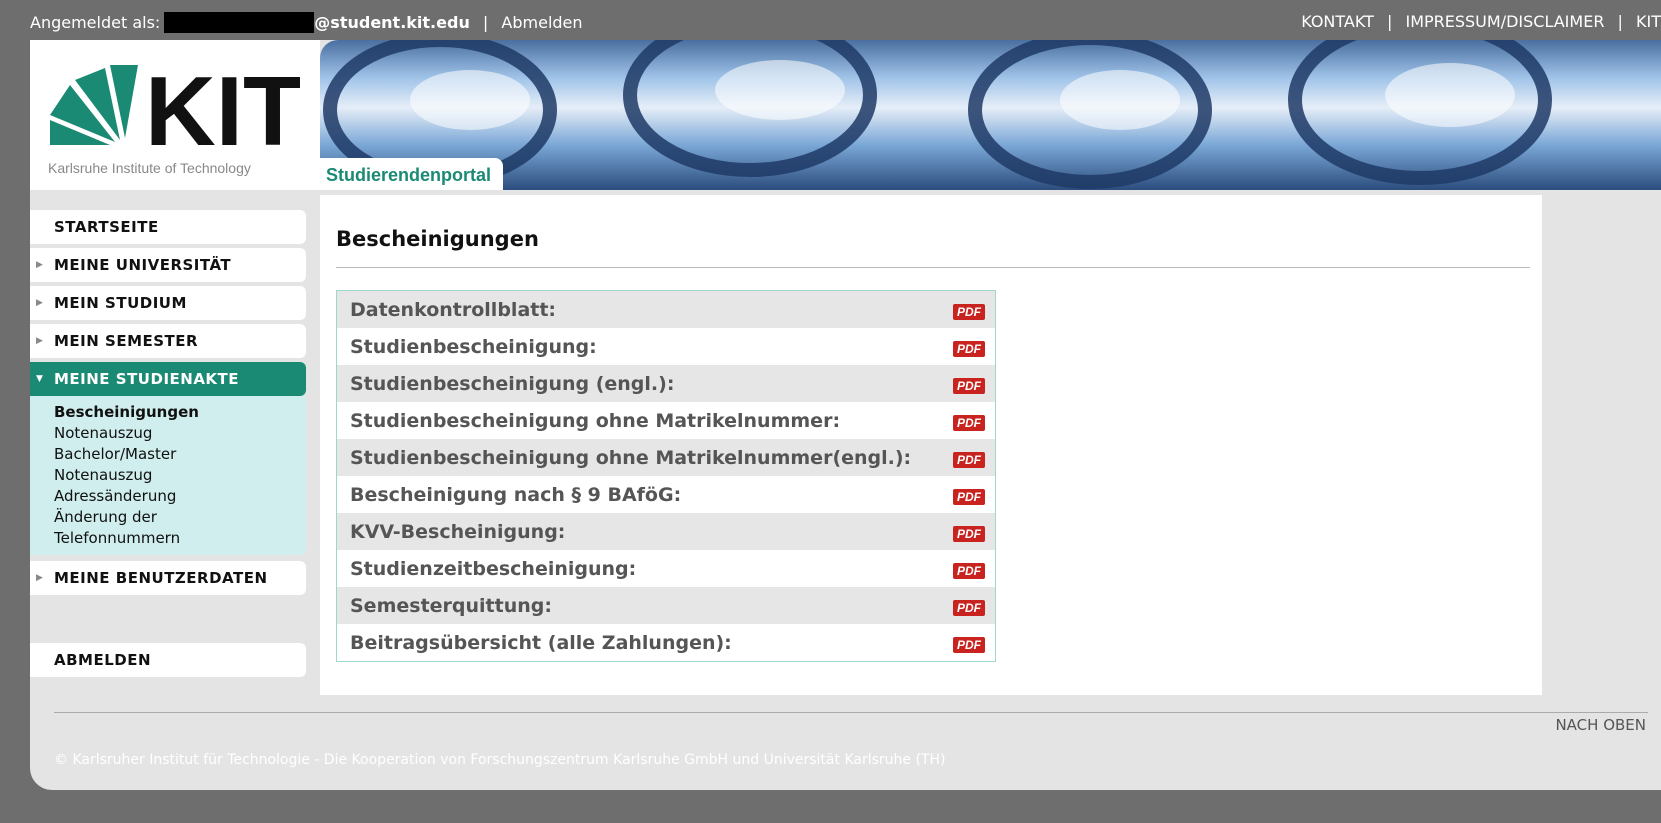  Describe the element at coordinates (149, 168) in the screenshot. I see `logo-caption: Karlsruhe Institute of Technology` at that location.